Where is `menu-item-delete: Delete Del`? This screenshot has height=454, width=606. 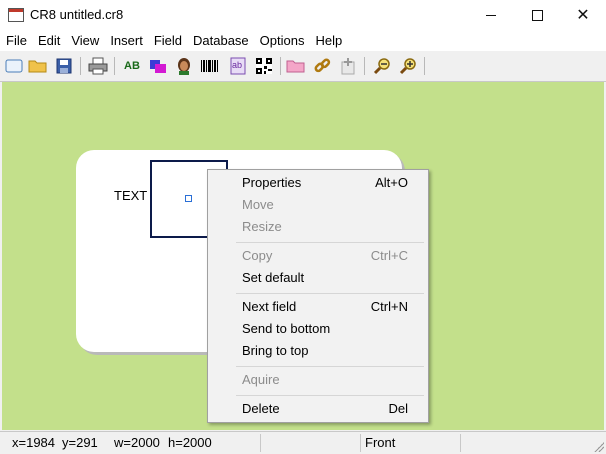 menu-item-delete: Delete Del is located at coordinates (318, 409).